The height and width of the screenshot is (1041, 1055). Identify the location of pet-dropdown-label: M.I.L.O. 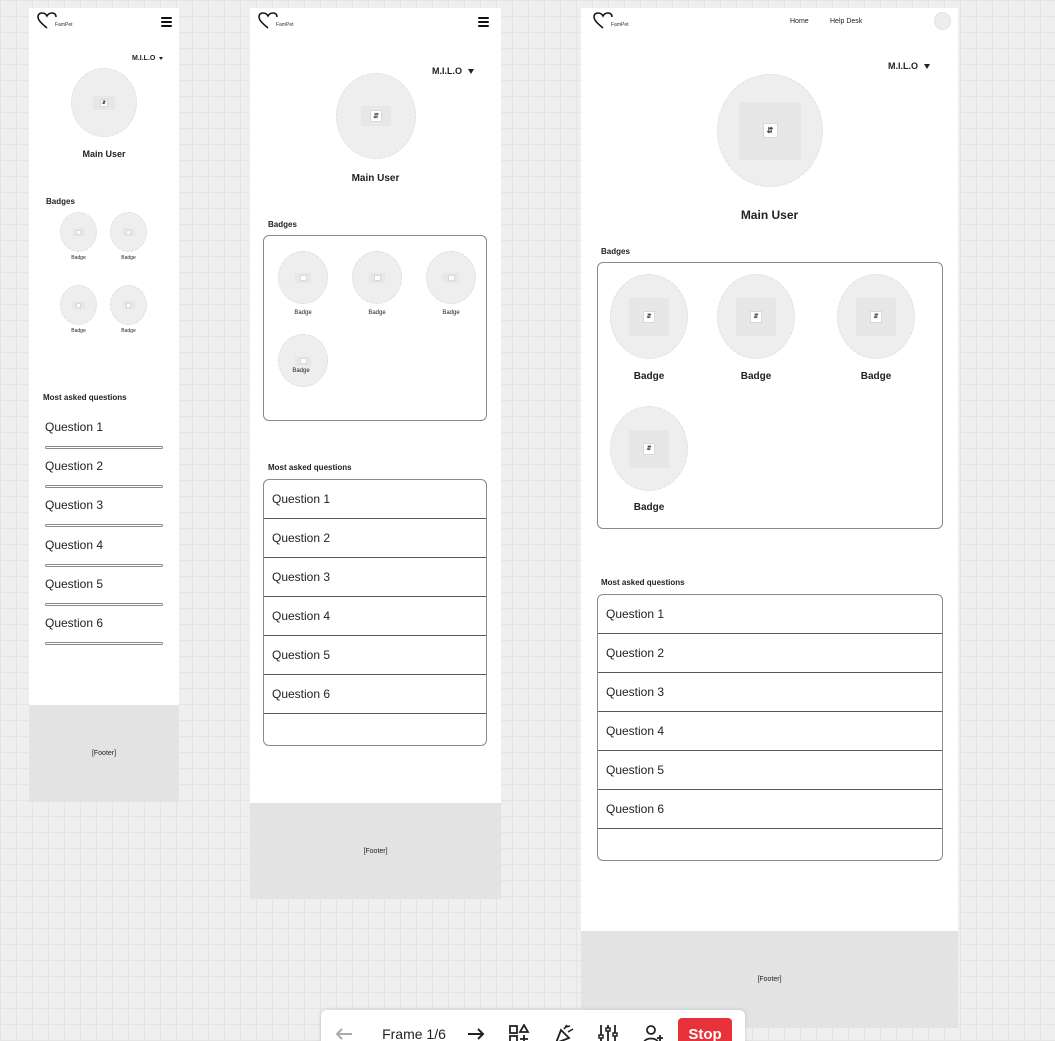
(144, 58).